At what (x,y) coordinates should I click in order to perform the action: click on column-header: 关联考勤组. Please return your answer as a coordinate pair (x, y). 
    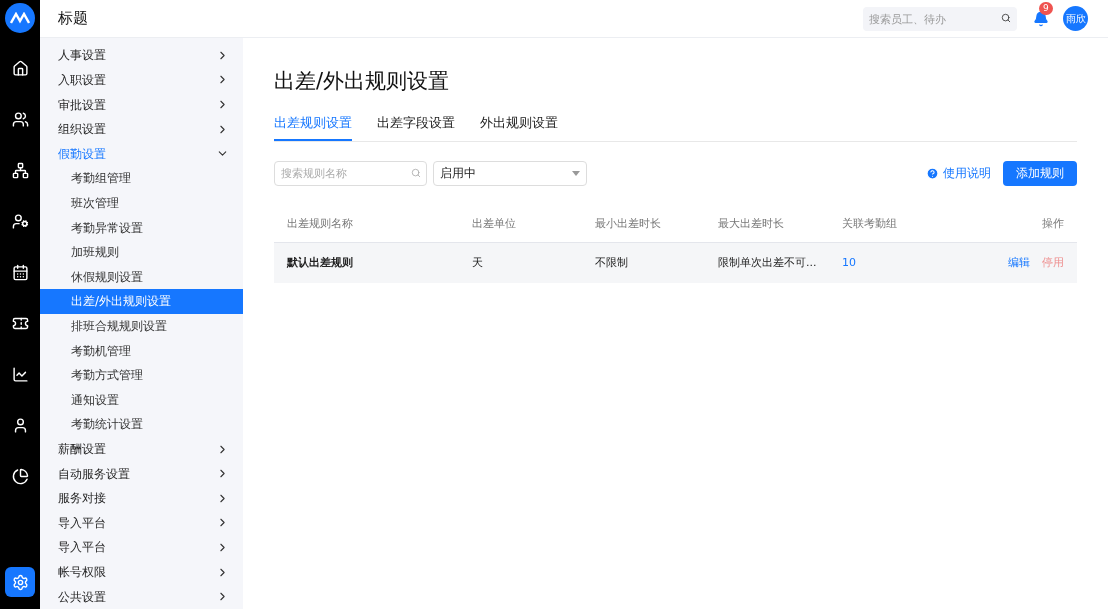
    Looking at the image, I should click on (870, 223).